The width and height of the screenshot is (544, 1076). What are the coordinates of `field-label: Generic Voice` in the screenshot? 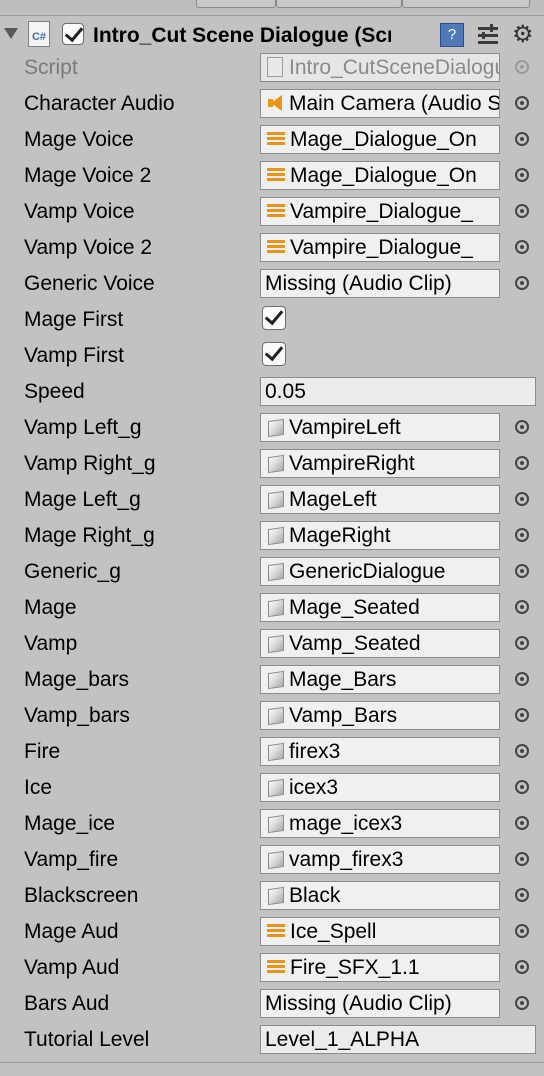 It's located at (89, 283).